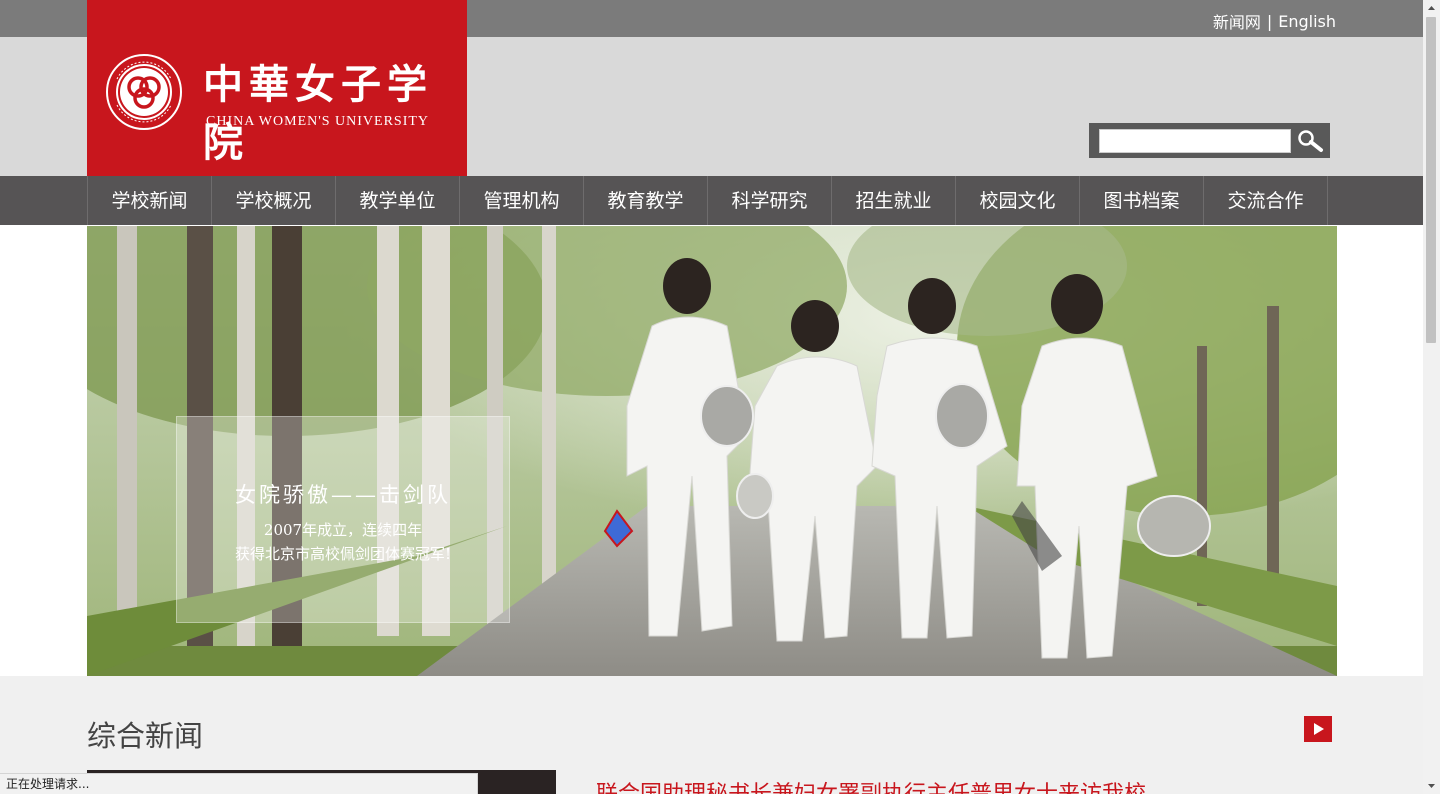  What do you see at coordinates (318, 121) in the screenshot?
I see `logo-english-name: CHINA WOMEN'S UNIVERSITY` at bounding box center [318, 121].